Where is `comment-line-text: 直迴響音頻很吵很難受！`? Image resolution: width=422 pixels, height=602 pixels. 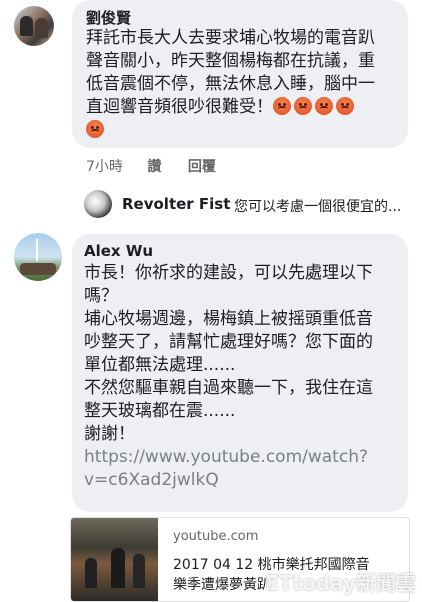
comment-line-text: 直迴響音頻很吵很難受！ is located at coordinates (179, 107).